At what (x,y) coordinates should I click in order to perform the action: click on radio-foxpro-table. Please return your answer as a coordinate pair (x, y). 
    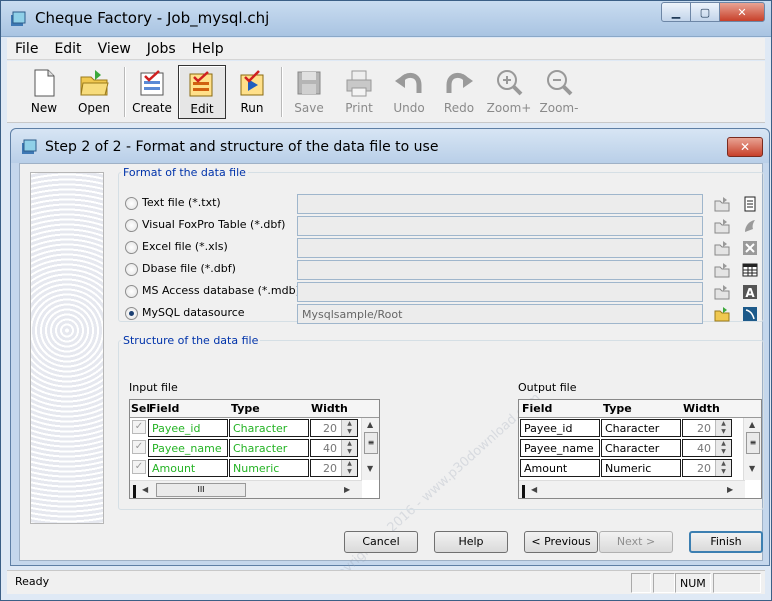
    Looking at the image, I should click on (131, 225).